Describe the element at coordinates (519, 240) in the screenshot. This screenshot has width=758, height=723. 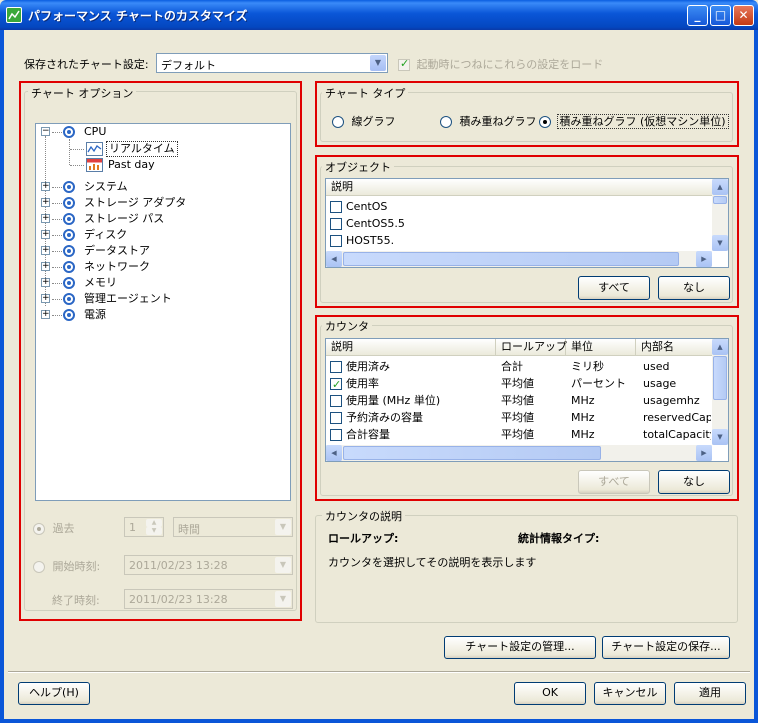
I see `object-row: HOST55.` at that location.